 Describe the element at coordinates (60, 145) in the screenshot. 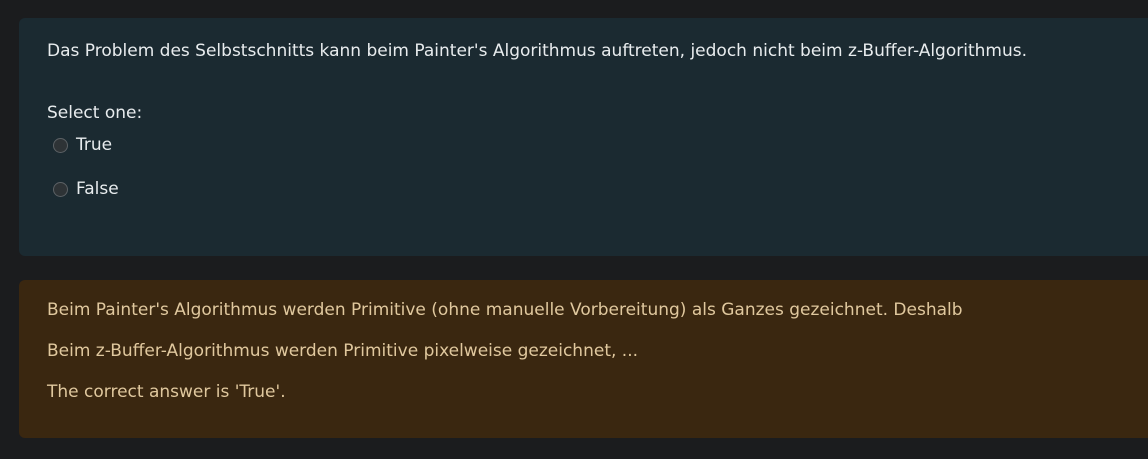

I see `radio-true` at that location.